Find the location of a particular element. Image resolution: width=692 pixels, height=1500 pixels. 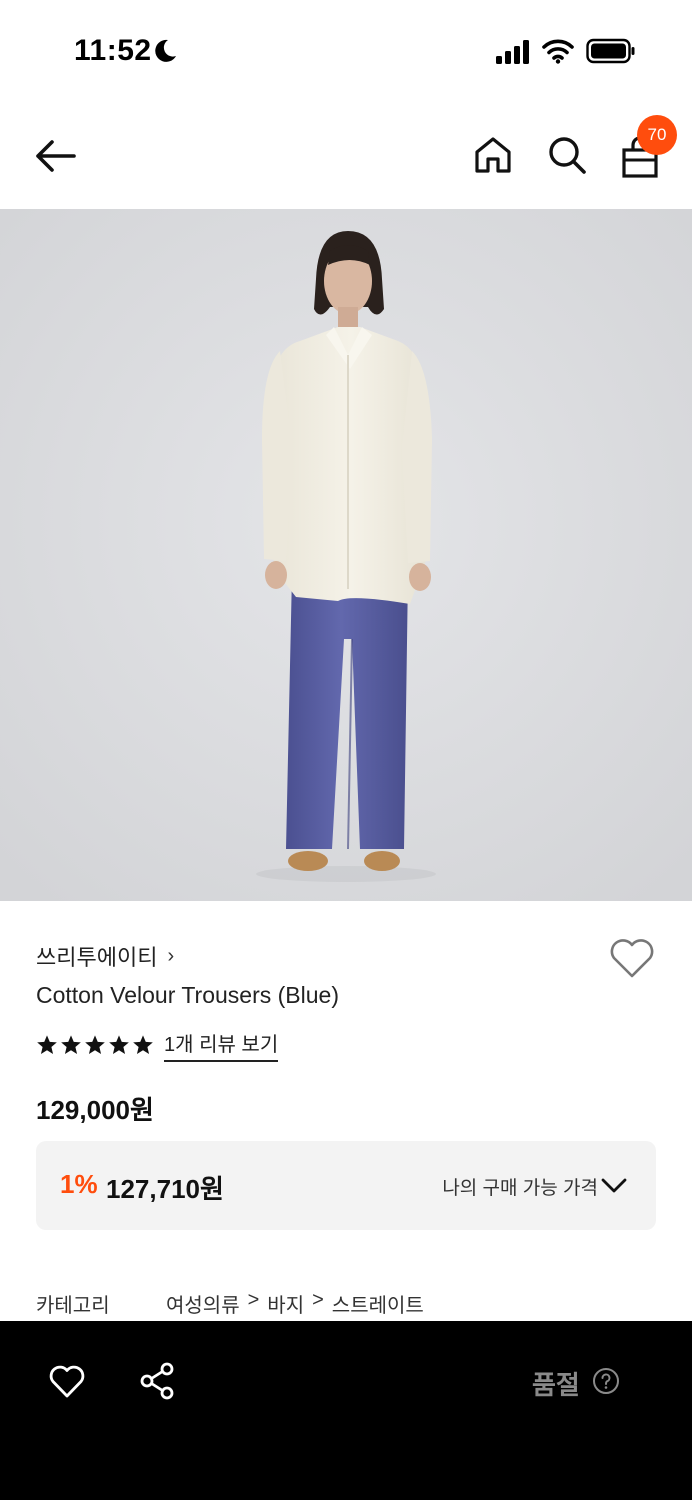

my-price-dropdown: 1% 127,710원 나의 구매 가능 가격 is located at coordinates (346, 1185).